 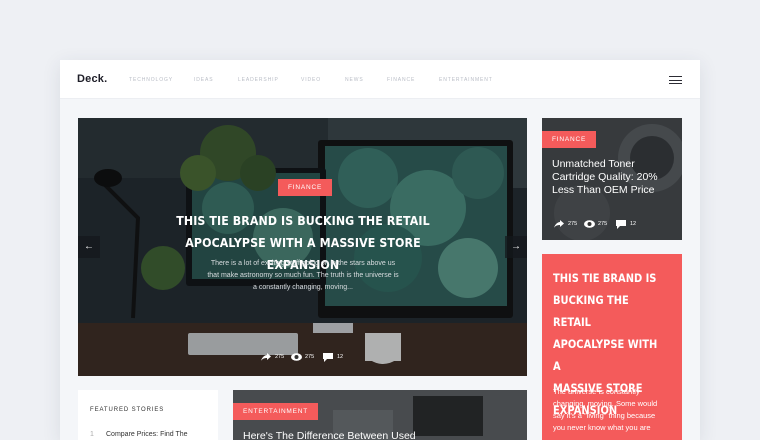 What do you see at coordinates (596, 391) in the screenshot?
I see `promo-excerpt-line: The universe is constantly` at bounding box center [596, 391].